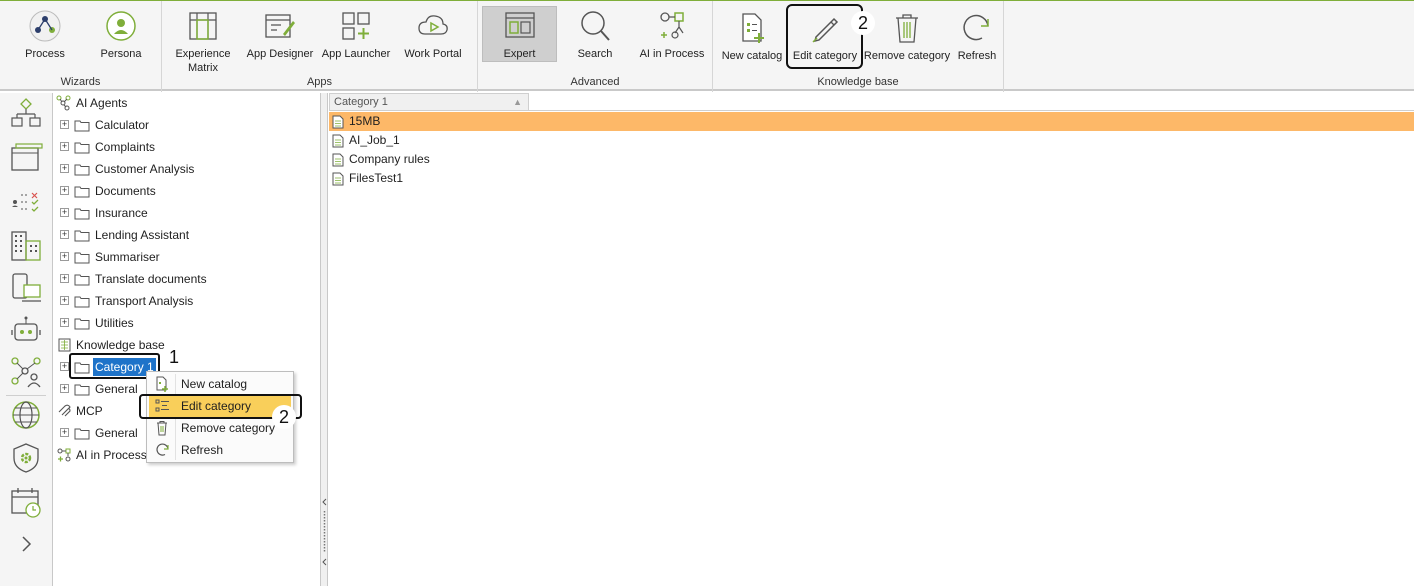 Image resolution: width=1414 pixels, height=586 pixels. I want to click on process-icon, so click(45, 26).